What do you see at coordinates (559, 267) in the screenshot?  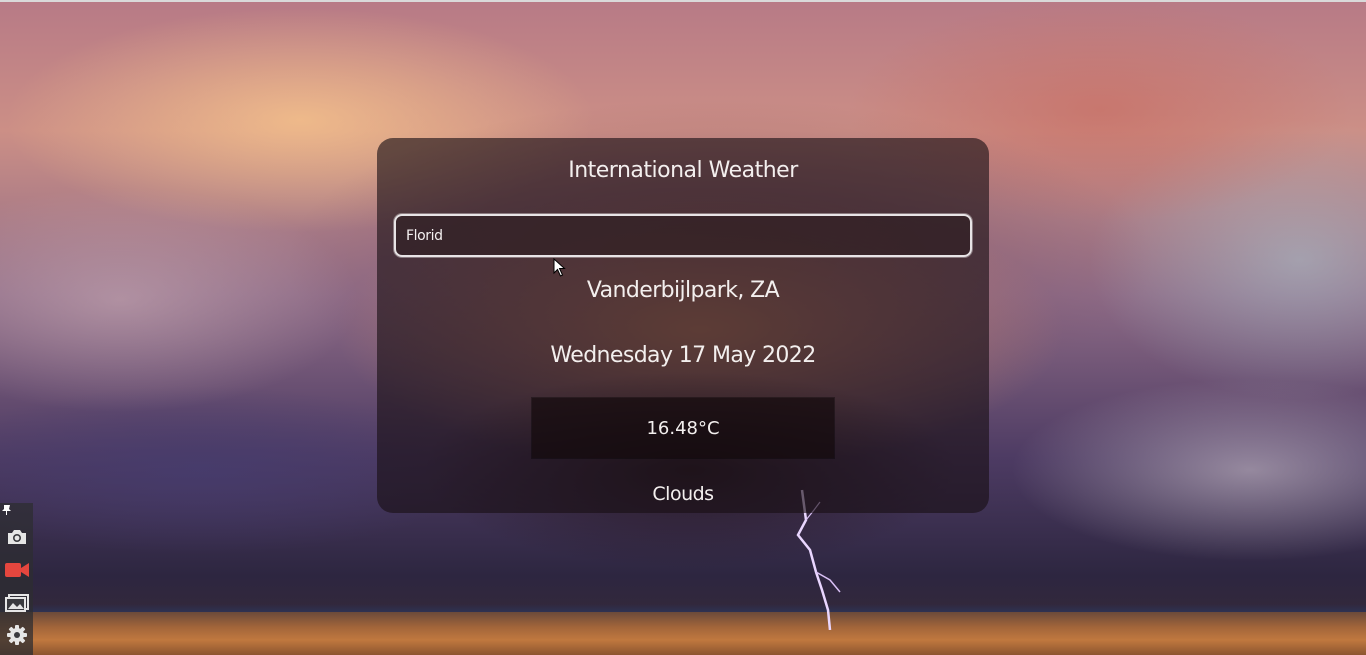 I see `mouse-cursor-icon` at bounding box center [559, 267].